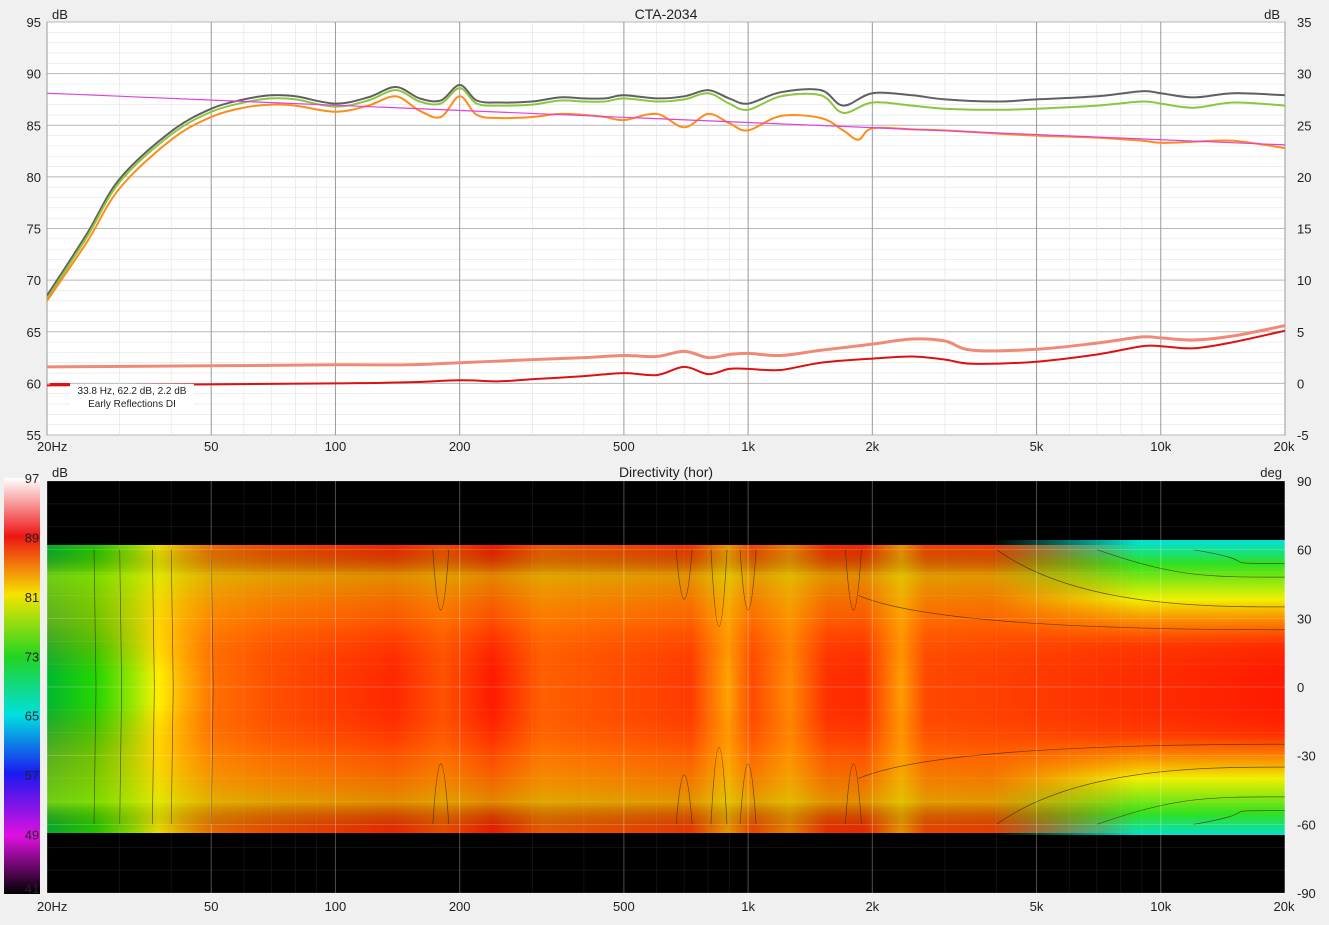 This screenshot has height=925, width=1329. Describe the element at coordinates (34, 332) in the screenshot. I see `y-tick-label: 65` at that location.